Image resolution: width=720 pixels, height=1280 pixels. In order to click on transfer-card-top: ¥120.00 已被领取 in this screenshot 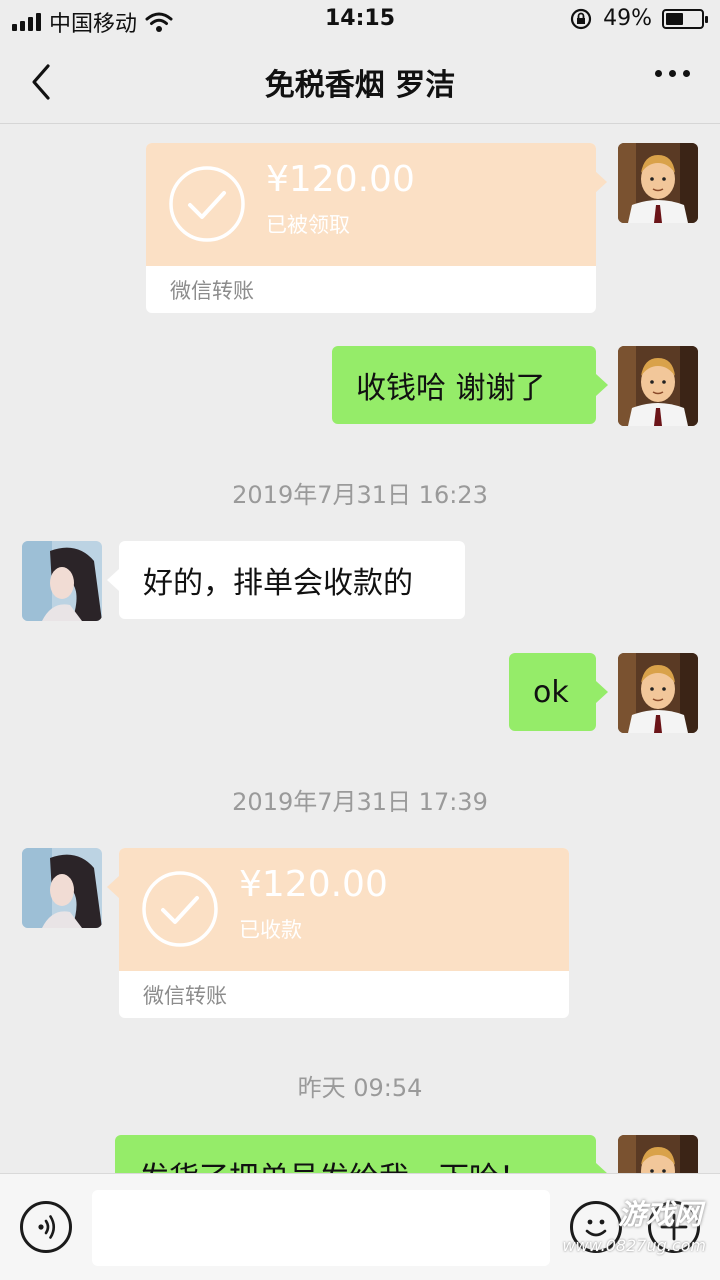, I will do `click(371, 204)`.